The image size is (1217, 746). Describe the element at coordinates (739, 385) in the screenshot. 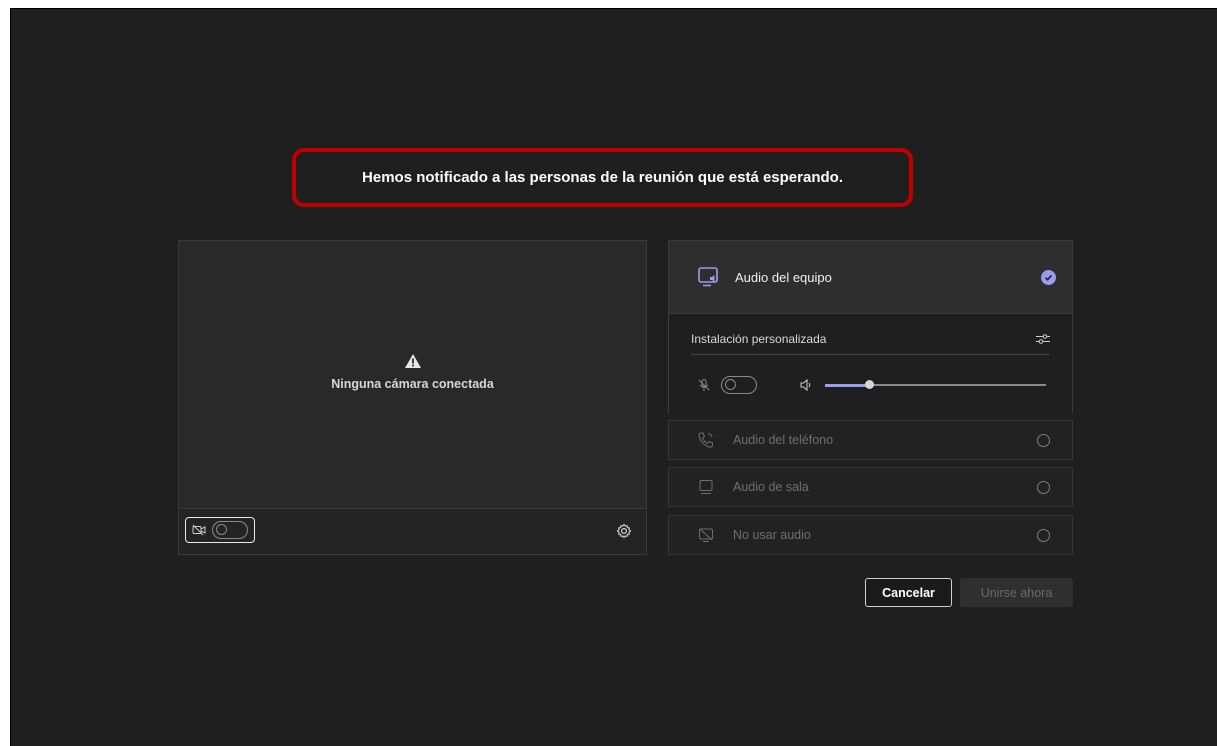

I see `mic-toggle-switch` at that location.